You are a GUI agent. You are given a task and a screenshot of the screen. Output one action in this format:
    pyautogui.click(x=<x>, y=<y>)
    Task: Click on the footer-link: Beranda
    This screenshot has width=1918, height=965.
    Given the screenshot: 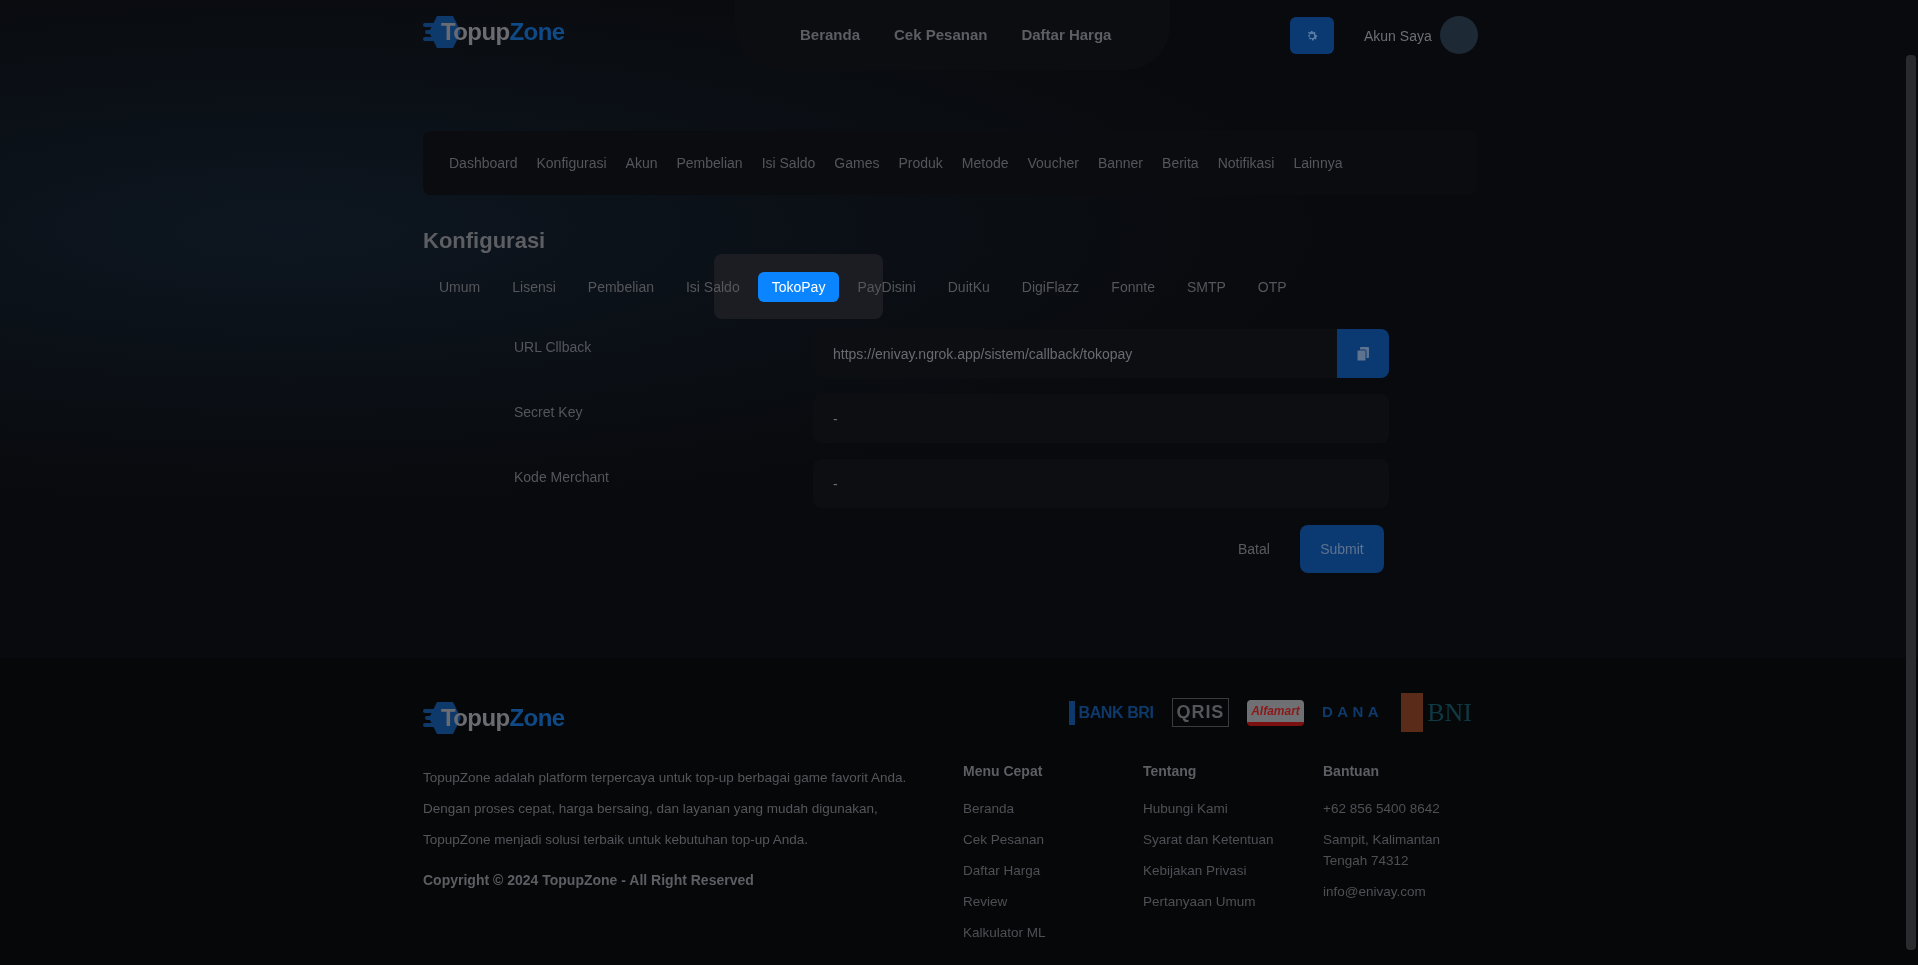 What is the action you would take?
    pyautogui.click(x=1038, y=808)
    